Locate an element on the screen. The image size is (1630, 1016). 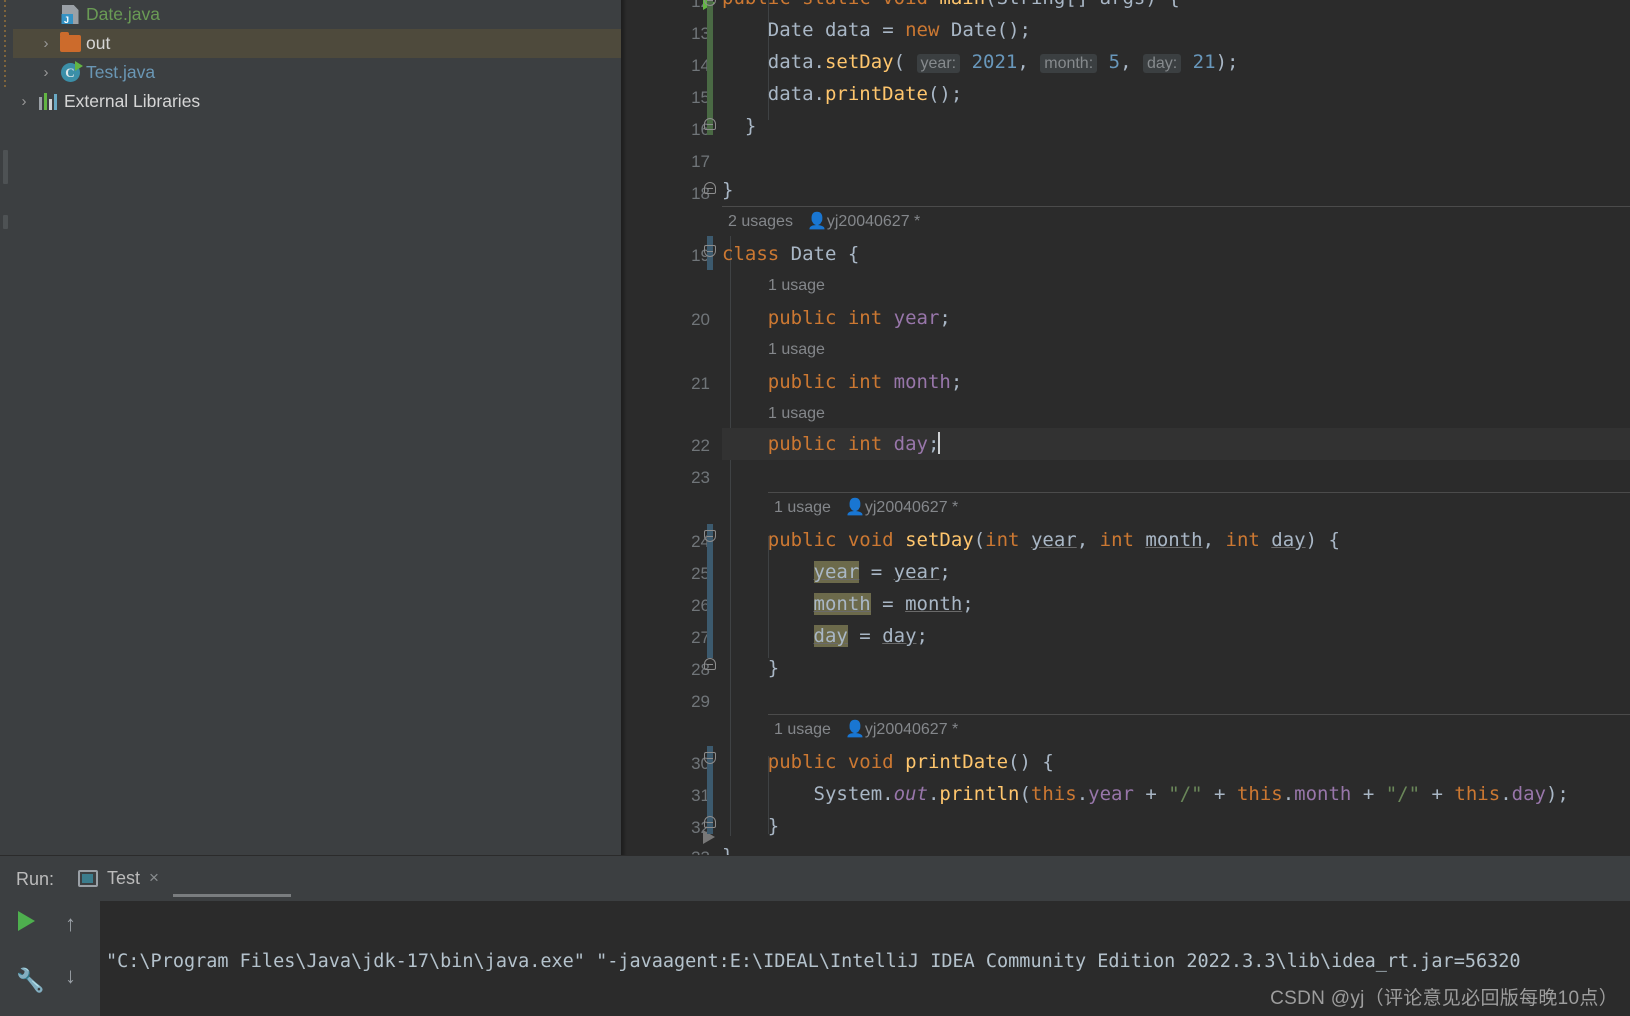
tool-window-strip is located at coordinates (6, 427).